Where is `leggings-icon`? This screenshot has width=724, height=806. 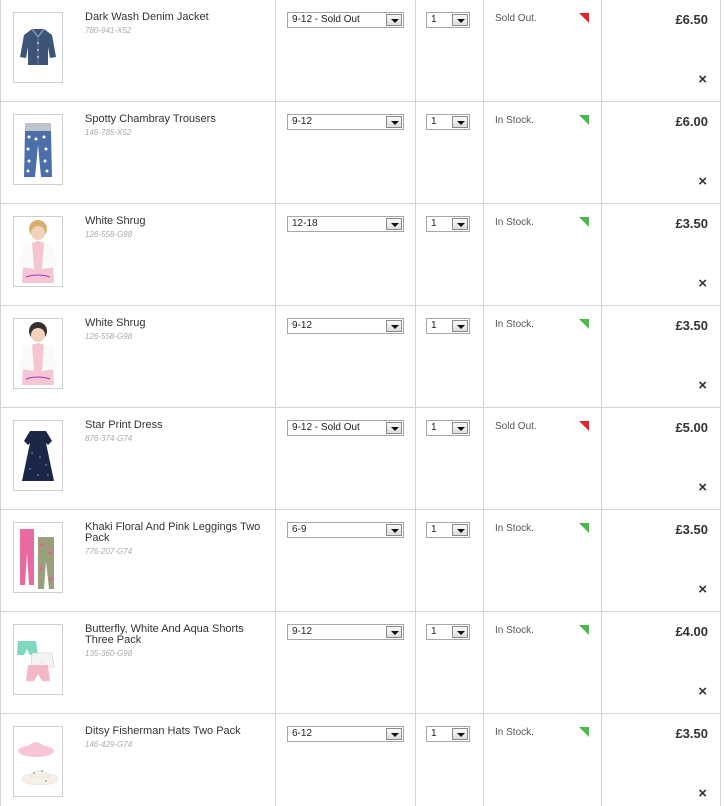 leggings-icon is located at coordinates (37, 559).